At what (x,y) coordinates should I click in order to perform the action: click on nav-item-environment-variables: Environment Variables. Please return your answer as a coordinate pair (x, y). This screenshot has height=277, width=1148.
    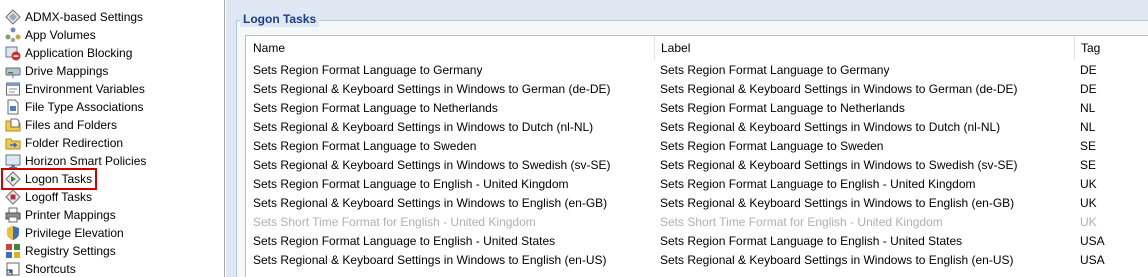
    Looking at the image, I should click on (75, 89).